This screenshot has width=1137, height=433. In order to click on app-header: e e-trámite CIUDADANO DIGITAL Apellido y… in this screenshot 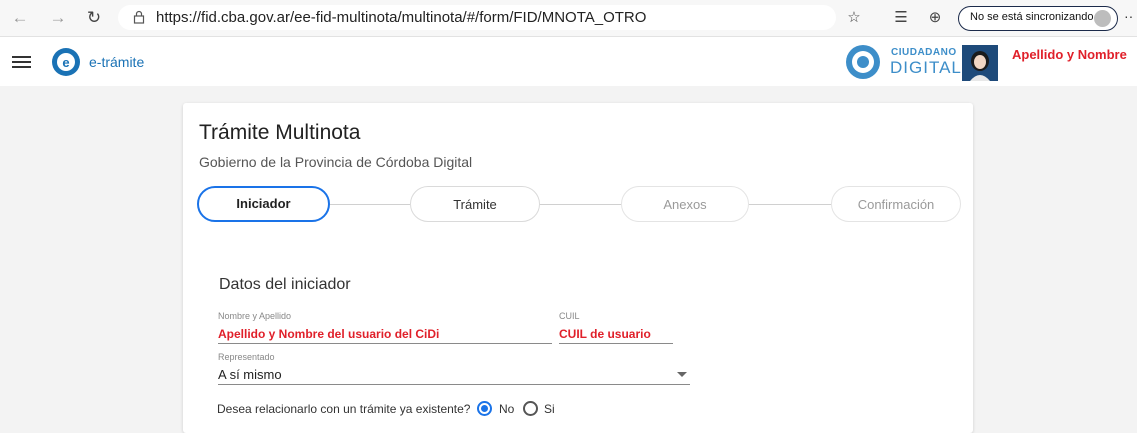, I will do `click(568, 61)`.